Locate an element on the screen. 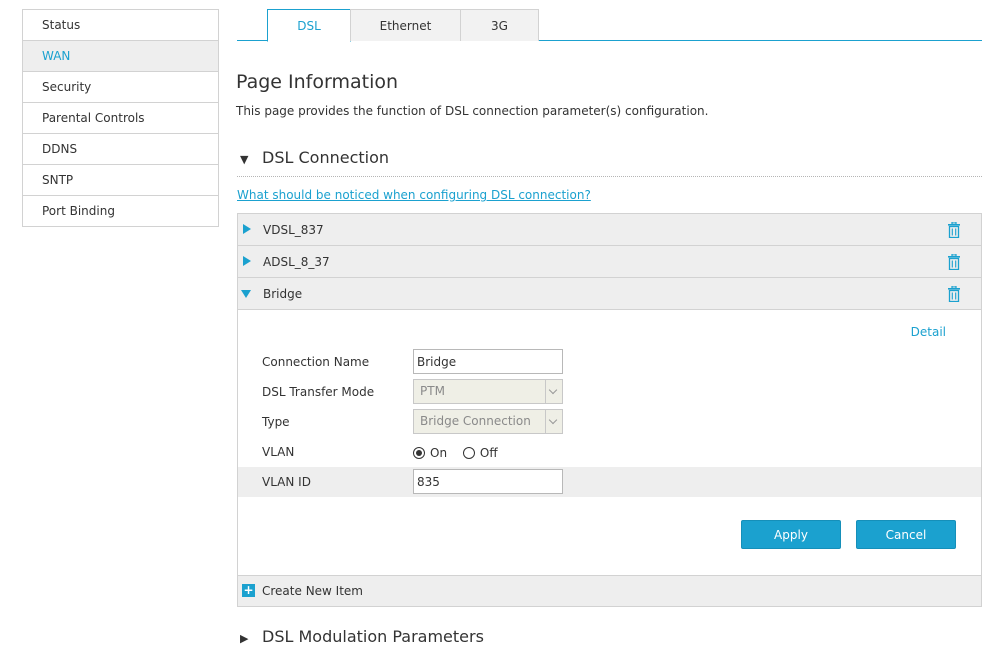 Image resolution: width=998 pixels, height=647 pixels. connection-name-label: Connection Name is located at coordinates (316, 362).